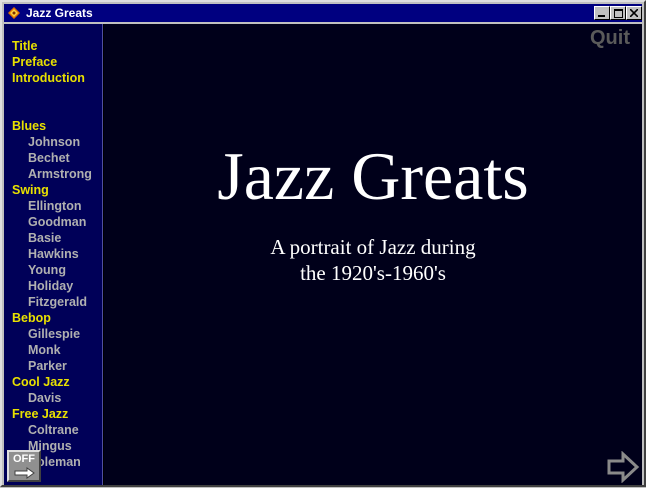 The image size is (646, 488). What do you see at coordinates (60, 174) in the screenshot?
I see `nav-item-armstrong: Armstrong` at bounding box center [60, 174].